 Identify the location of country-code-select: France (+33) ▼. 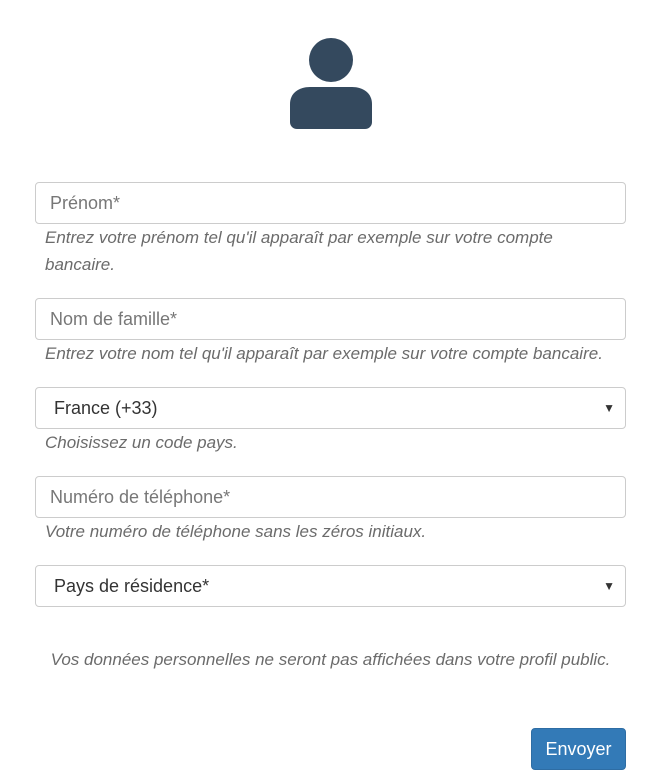
(330, 408).